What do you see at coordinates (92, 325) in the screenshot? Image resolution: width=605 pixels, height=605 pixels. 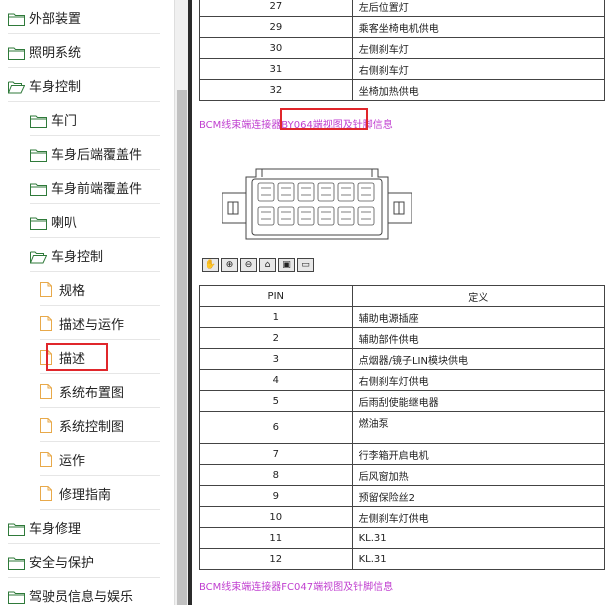 I see `sidebar-item-label: 描述与运作` at bounding box center [92, 325].